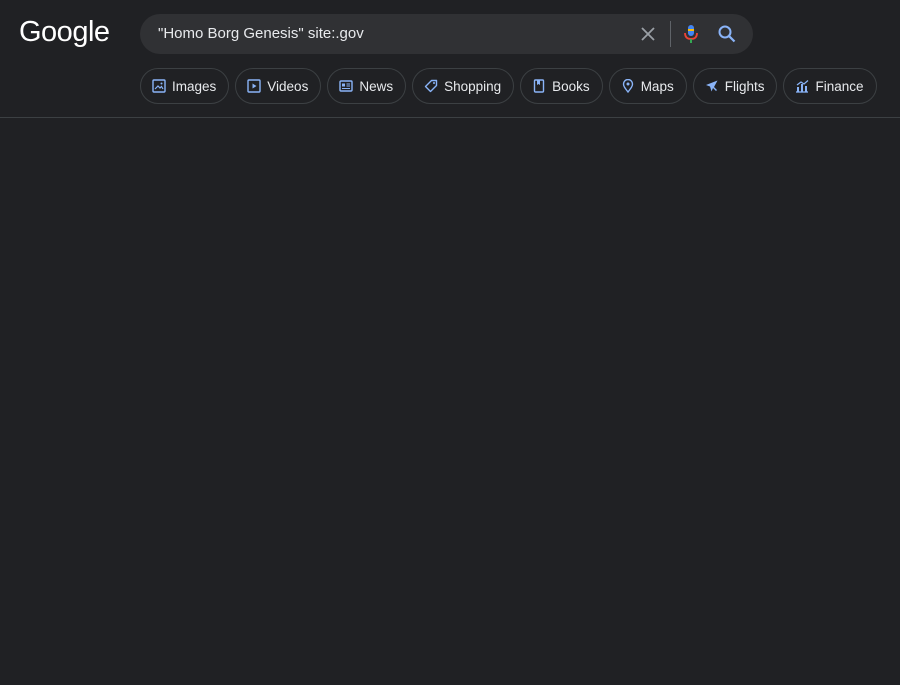  Describe the element at coordinates (539, 86) in the screenshot. I see `book-icon` at that location.